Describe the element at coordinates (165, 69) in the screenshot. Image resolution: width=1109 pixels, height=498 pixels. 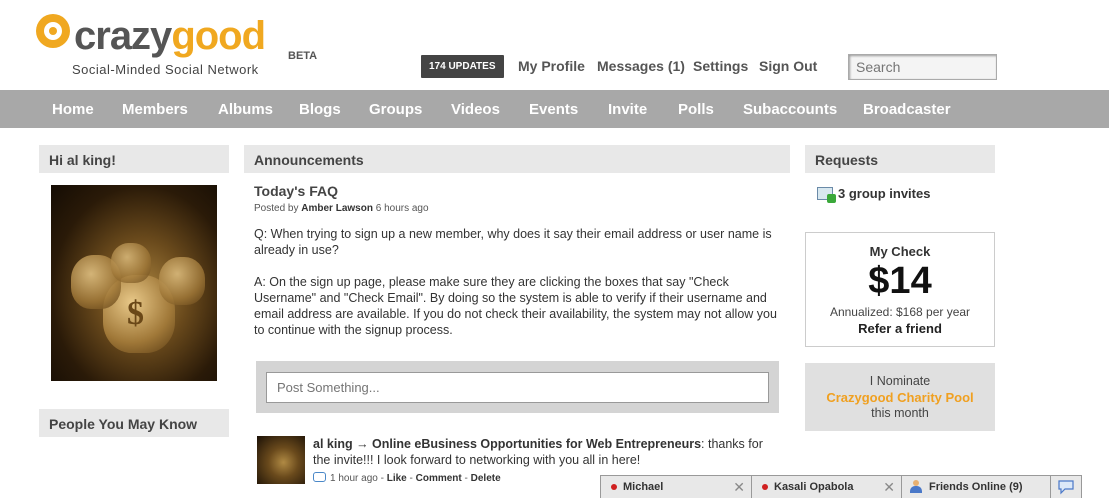
I see `logo-tagline: Social-Minded Social Network` at that location.